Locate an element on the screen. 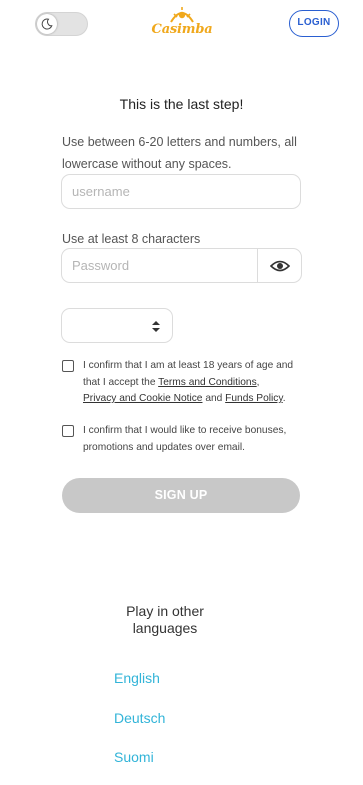  funds-policy-link: Funds Policy is located at coordinates (254, 398).